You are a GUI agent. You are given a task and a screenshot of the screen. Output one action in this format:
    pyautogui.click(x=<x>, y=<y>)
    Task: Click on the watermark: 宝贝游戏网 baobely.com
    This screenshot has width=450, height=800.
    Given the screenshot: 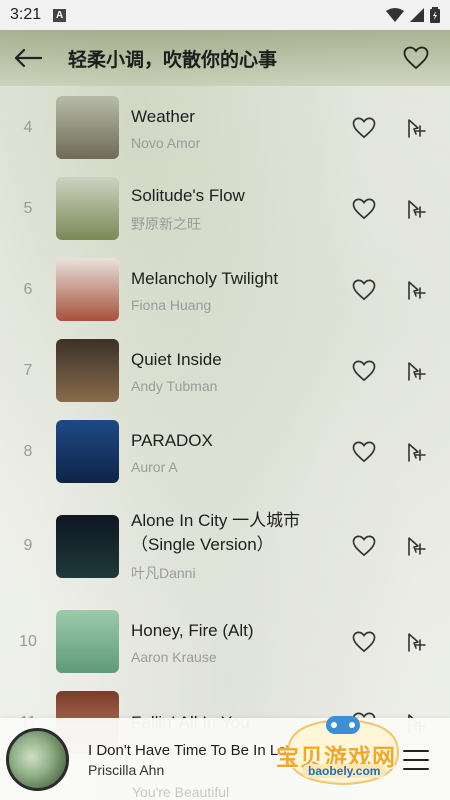 What is the action you would take?
    pyautogui.click(x=343, y=752)
    